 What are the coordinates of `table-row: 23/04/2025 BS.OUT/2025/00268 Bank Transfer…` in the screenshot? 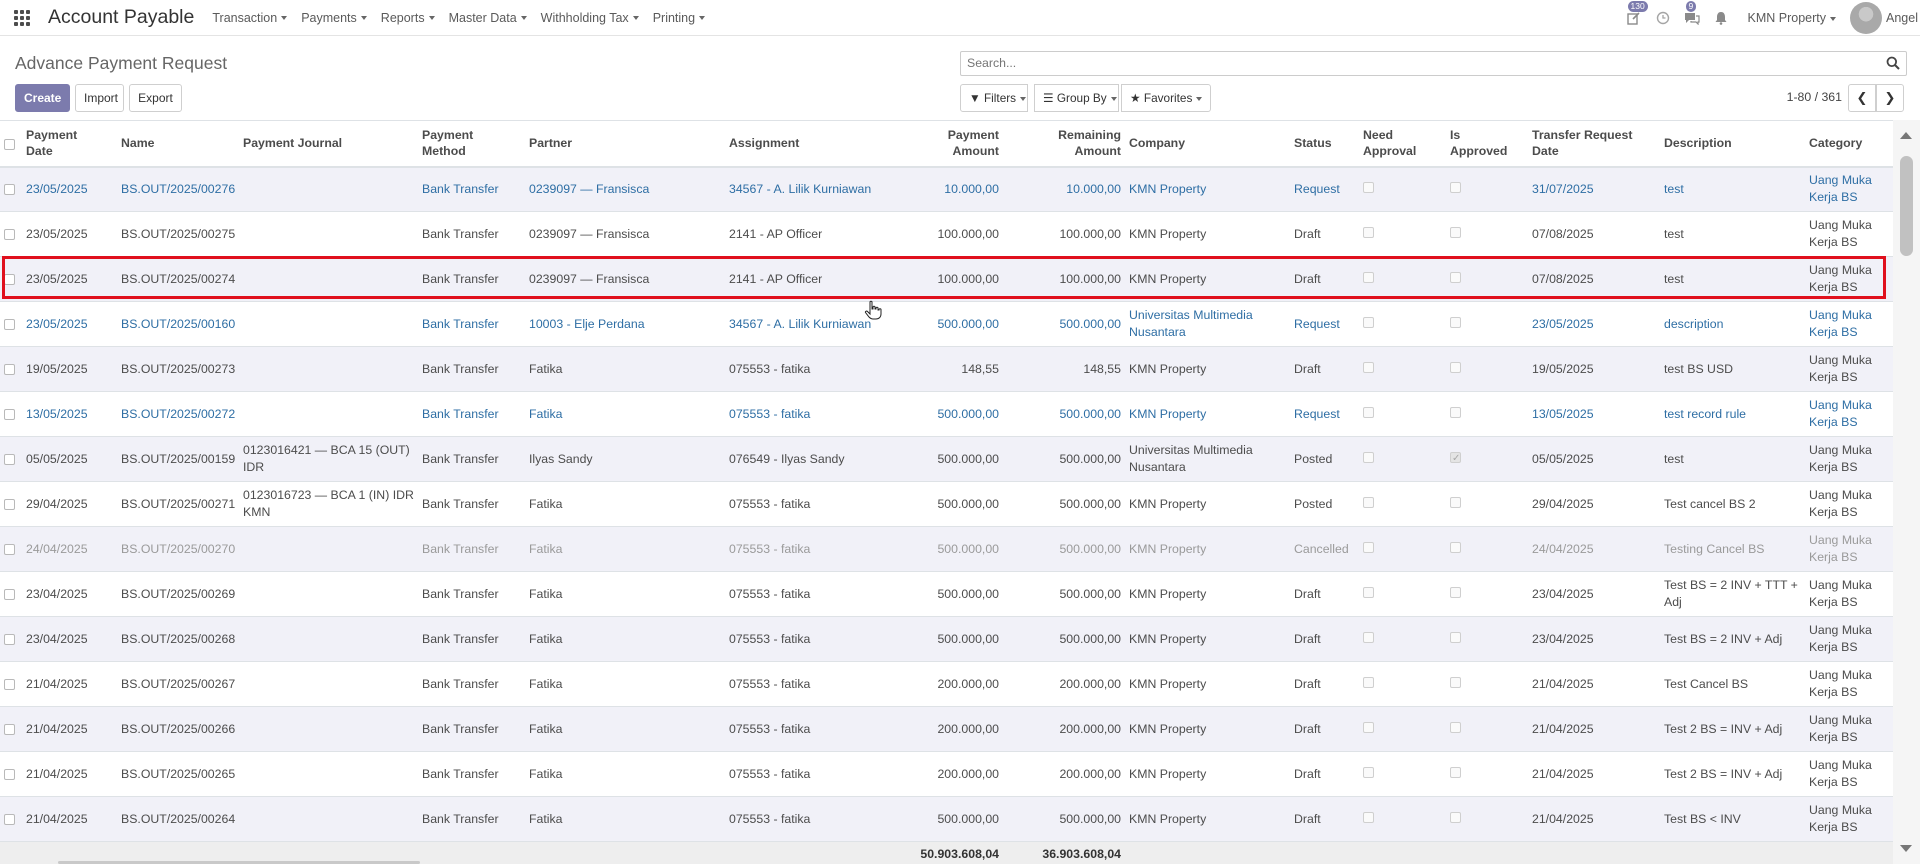 It's located at (946, 639).